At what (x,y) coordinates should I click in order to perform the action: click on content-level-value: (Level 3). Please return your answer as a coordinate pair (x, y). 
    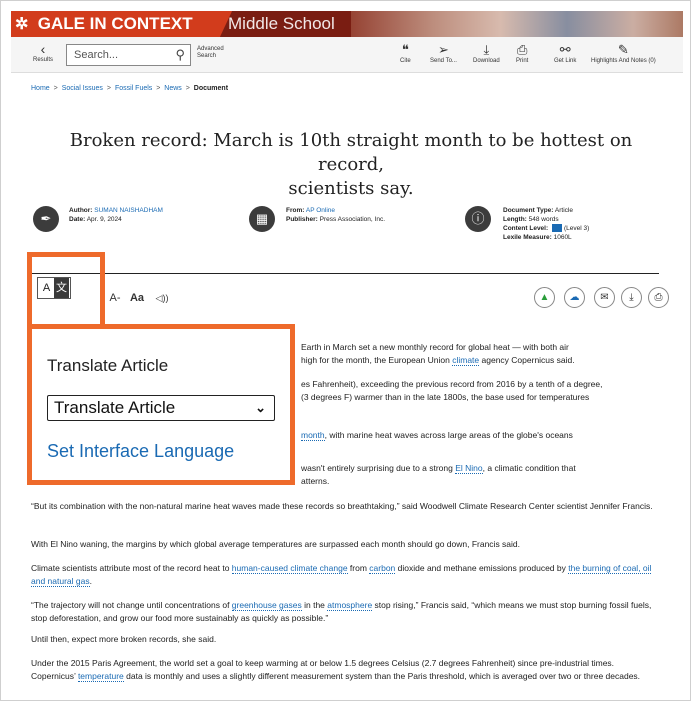
    Looking at the image, I should click on (576, 228).